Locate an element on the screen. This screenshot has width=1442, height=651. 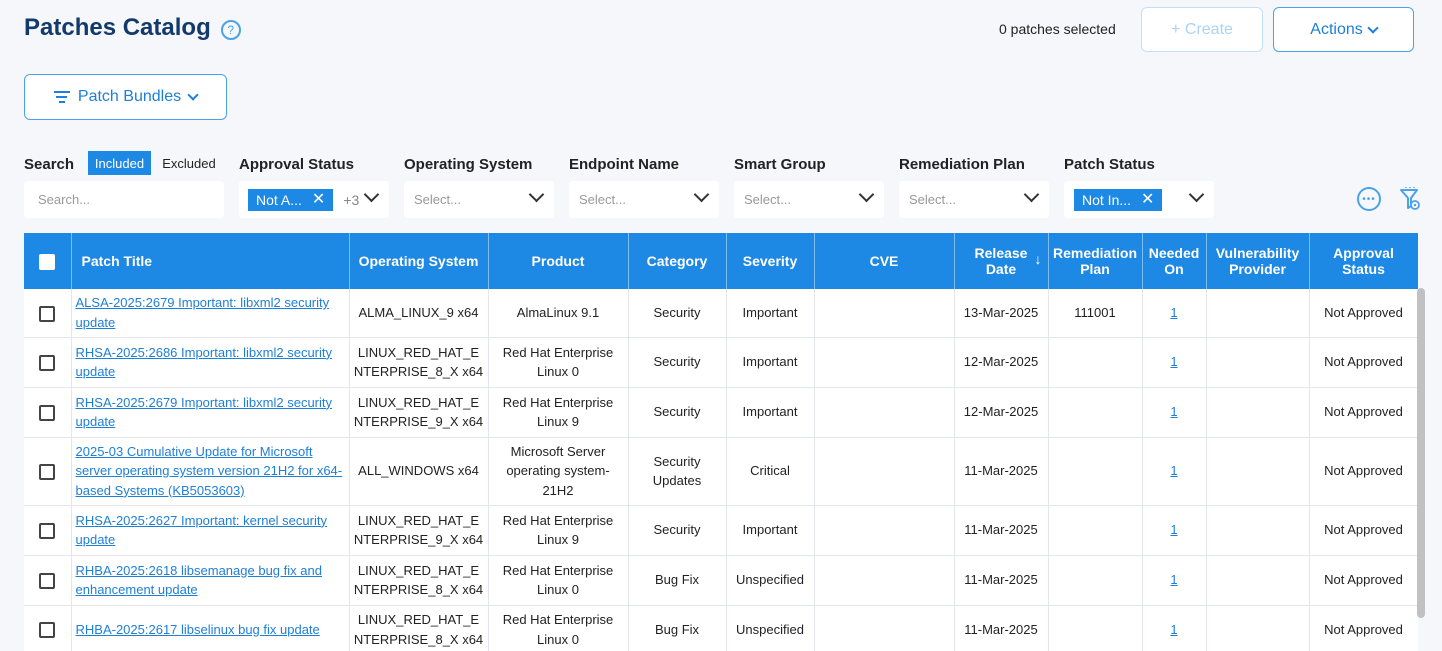
chevron-down-icon is located at coordinates (1031, 196).